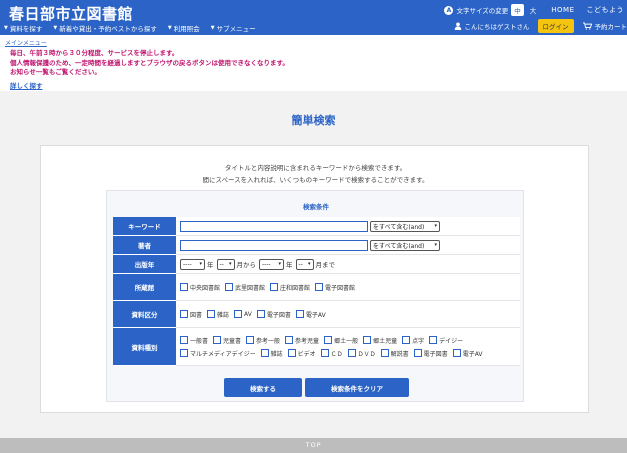 Image resolution: width=627 pixels, height=453 pixels. Describe the element at coordinates (467, 353) in the screenshot. I see `checkbox-type-e-av: 電子AV` at that location.